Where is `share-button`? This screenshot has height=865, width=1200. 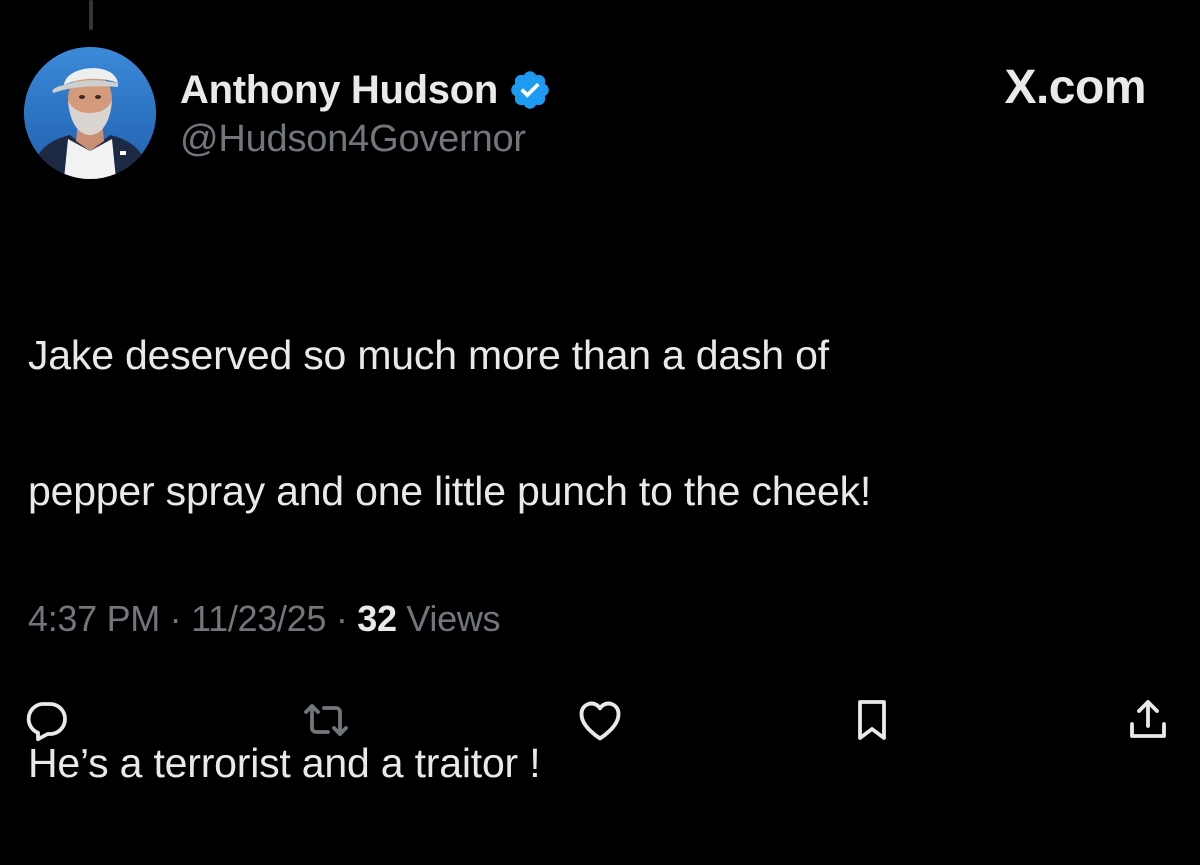
share-button is located at coordinates (1148, 720).